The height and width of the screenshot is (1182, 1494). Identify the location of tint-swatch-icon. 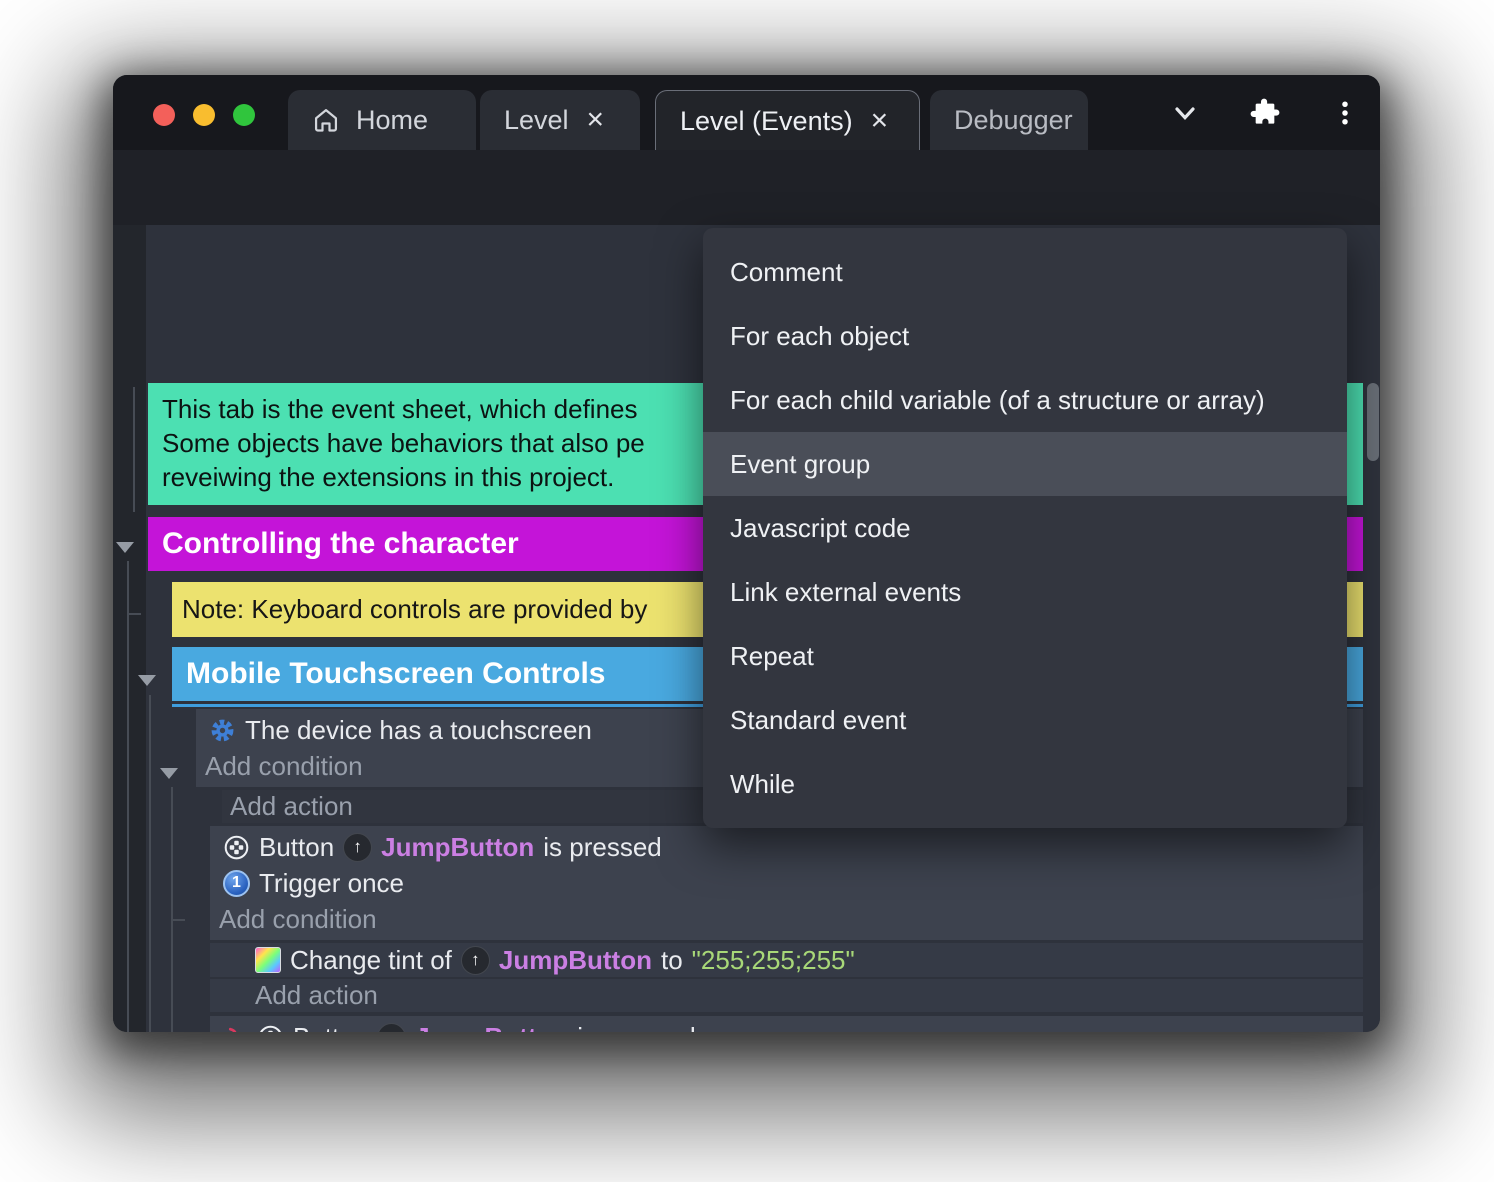
(268, 960).